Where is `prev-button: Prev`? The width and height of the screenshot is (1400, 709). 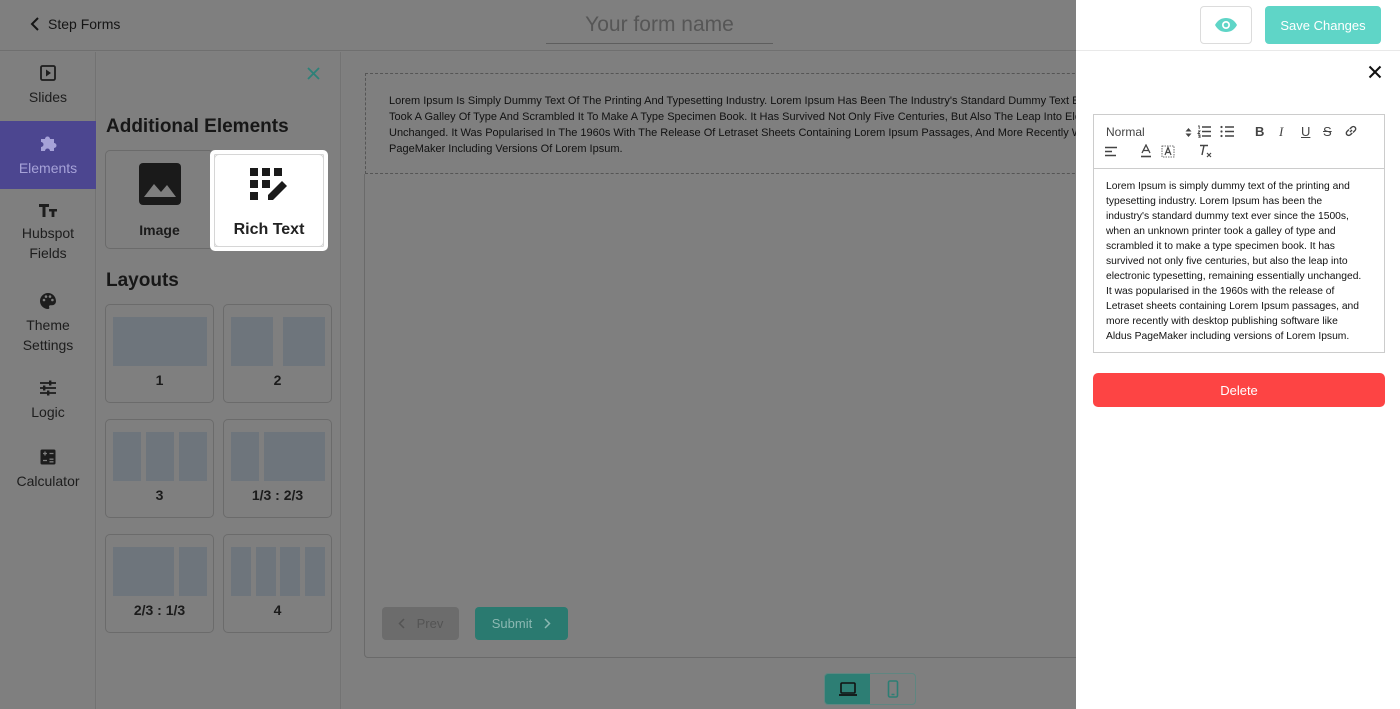
prev-button: Prev is located at coordinates (420, 623).